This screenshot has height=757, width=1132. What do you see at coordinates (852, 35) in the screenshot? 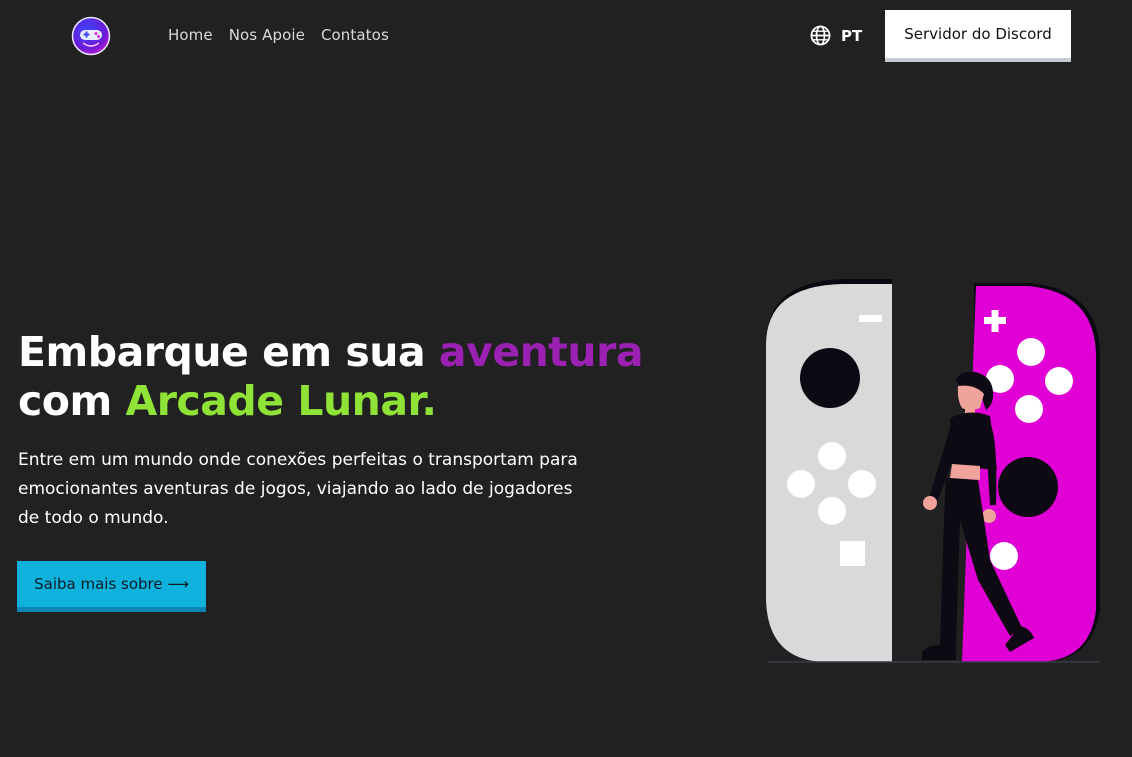
I see `language-code: PT` at bounding box center [852, 35].